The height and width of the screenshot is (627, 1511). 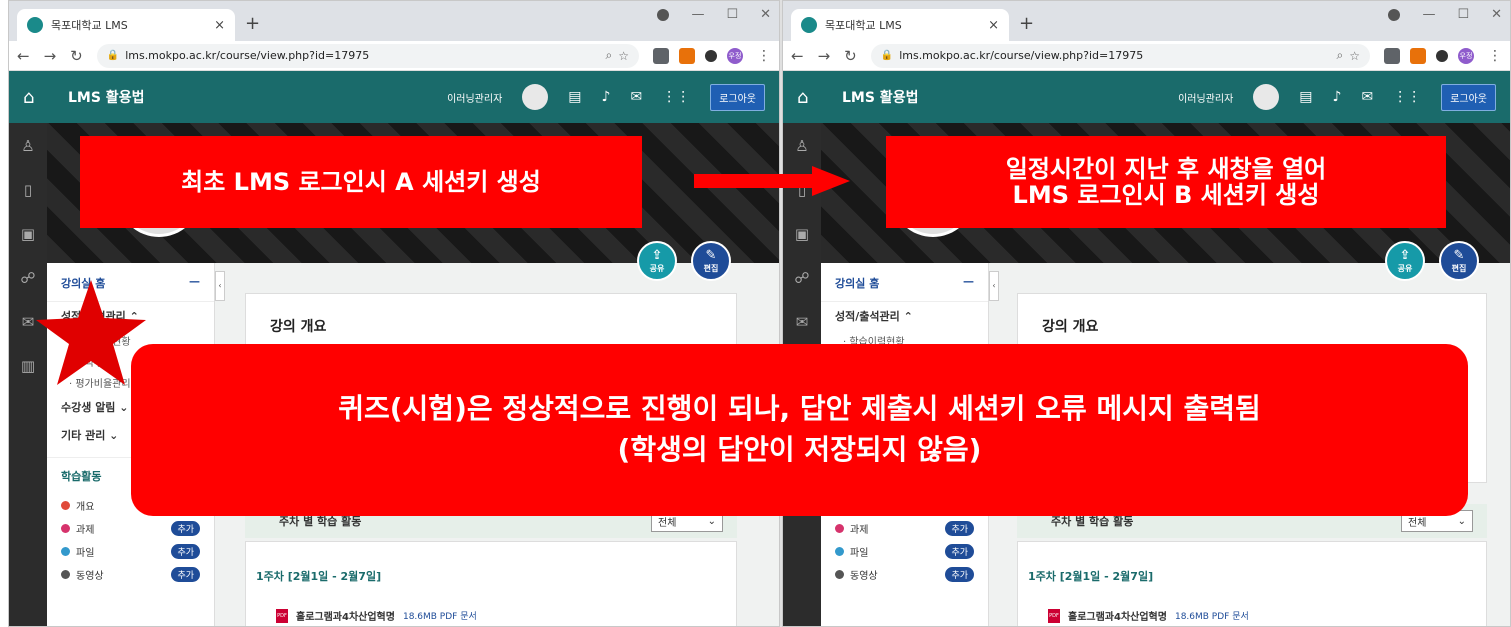 I want to click on map-icon: ▥, so click(x=28, y=366).